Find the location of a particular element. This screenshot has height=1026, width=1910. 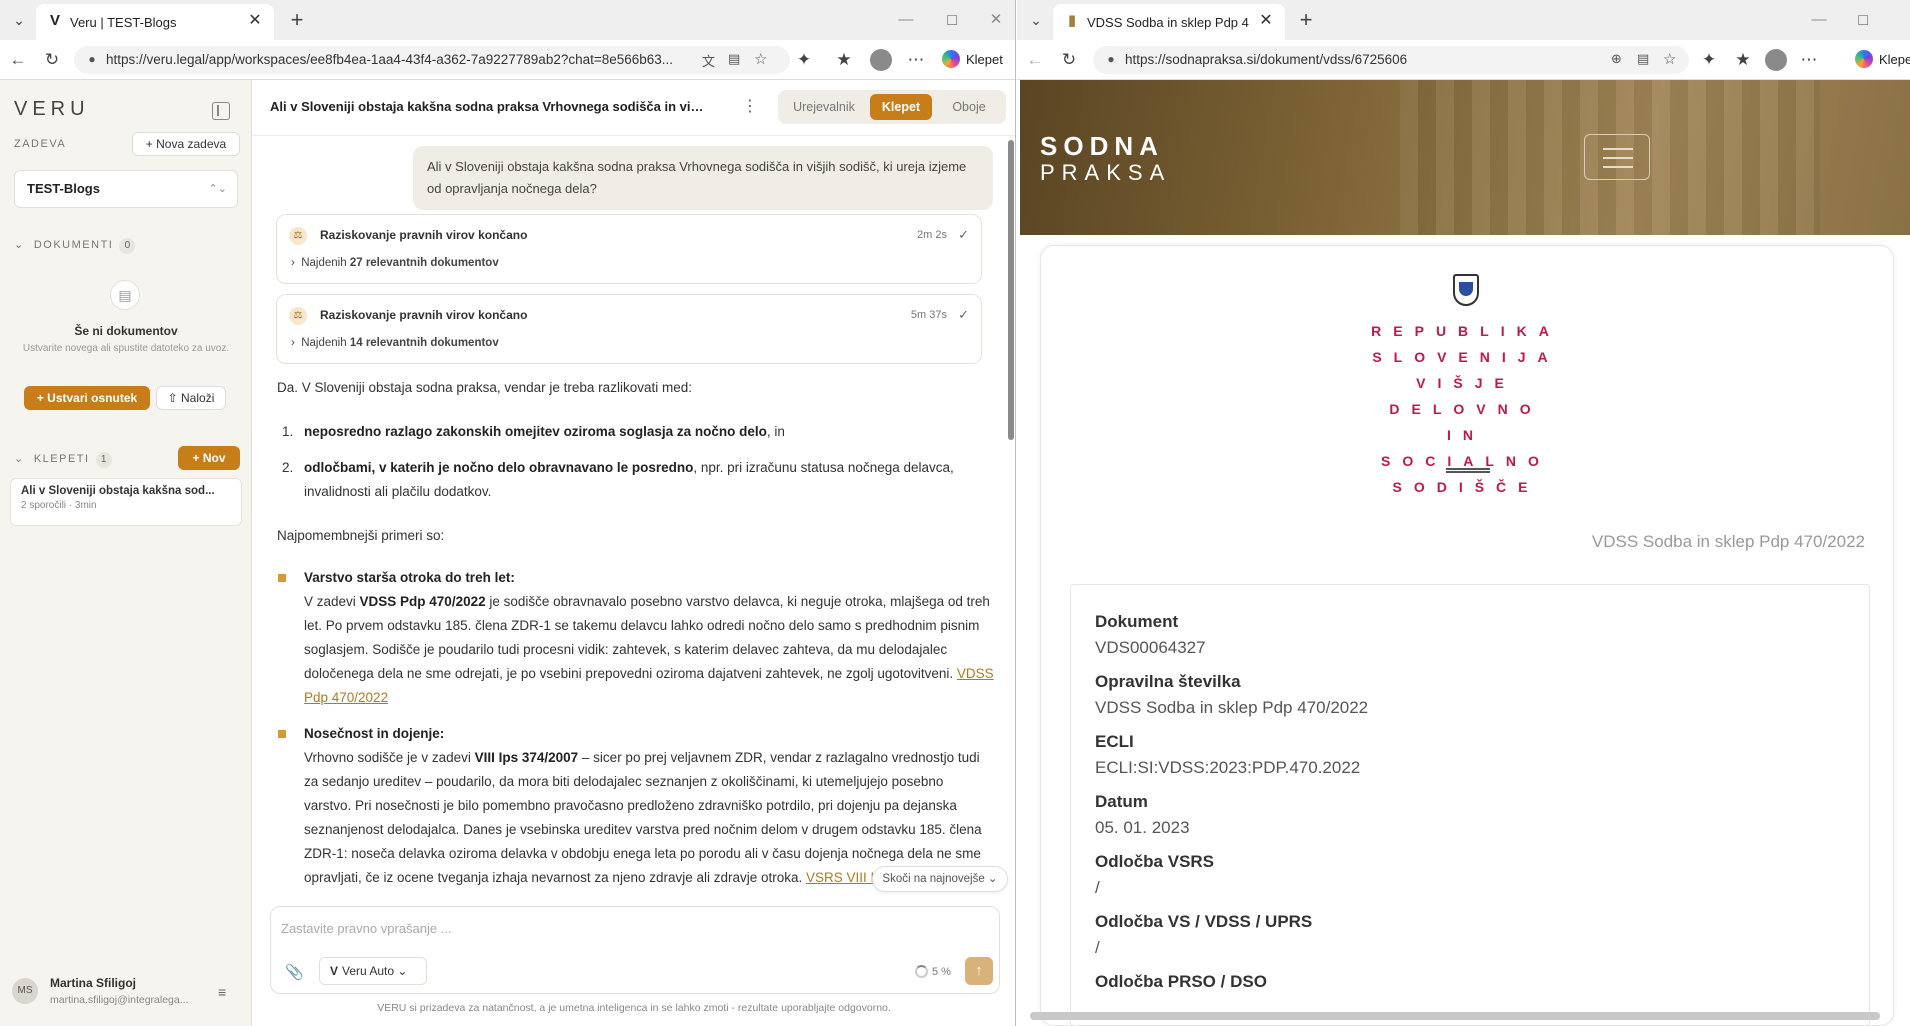

new-chat-button: + Nov is located at coordinates (209, 458).